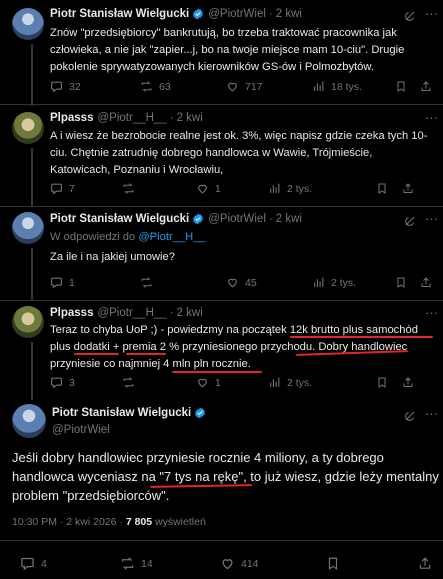  Describe the element at coordinates (33, 563) in the screenshot. I see `reply-button: 4` at that location.